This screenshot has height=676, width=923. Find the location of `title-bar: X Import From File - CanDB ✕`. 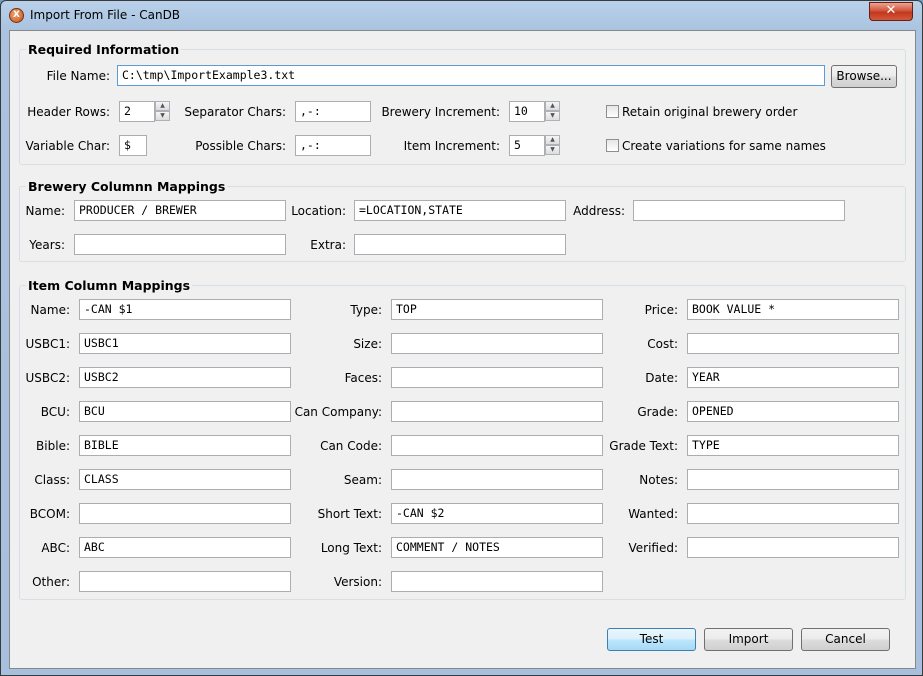

title-bar: X Import From File - CanDB ✕ is located at coordinates (461, 15).